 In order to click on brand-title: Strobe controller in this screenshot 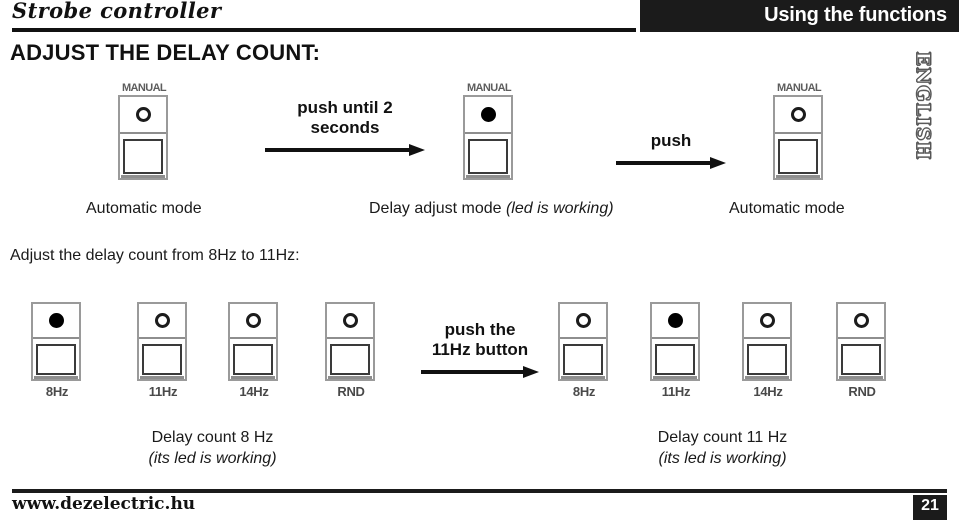, I will do `click(117, 11)`.